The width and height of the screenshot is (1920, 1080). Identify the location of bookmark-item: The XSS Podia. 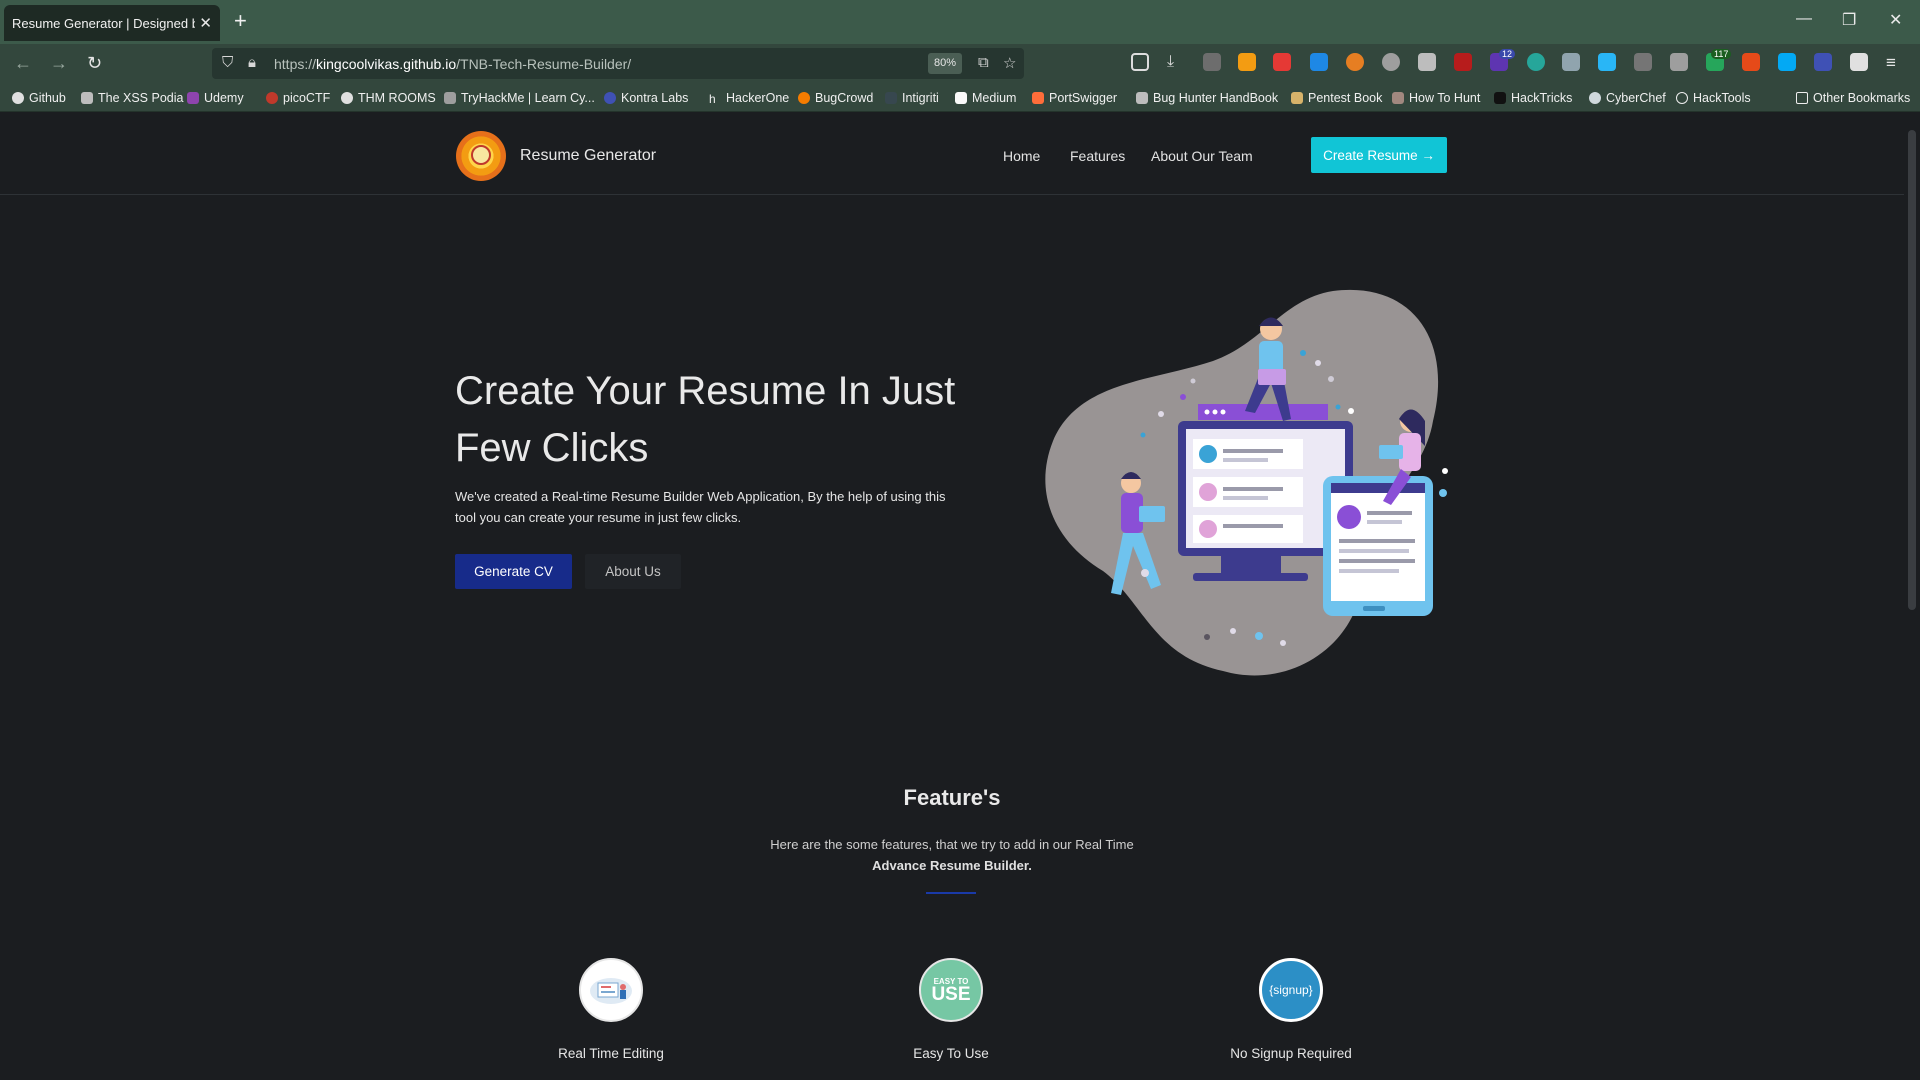
(132, 98).